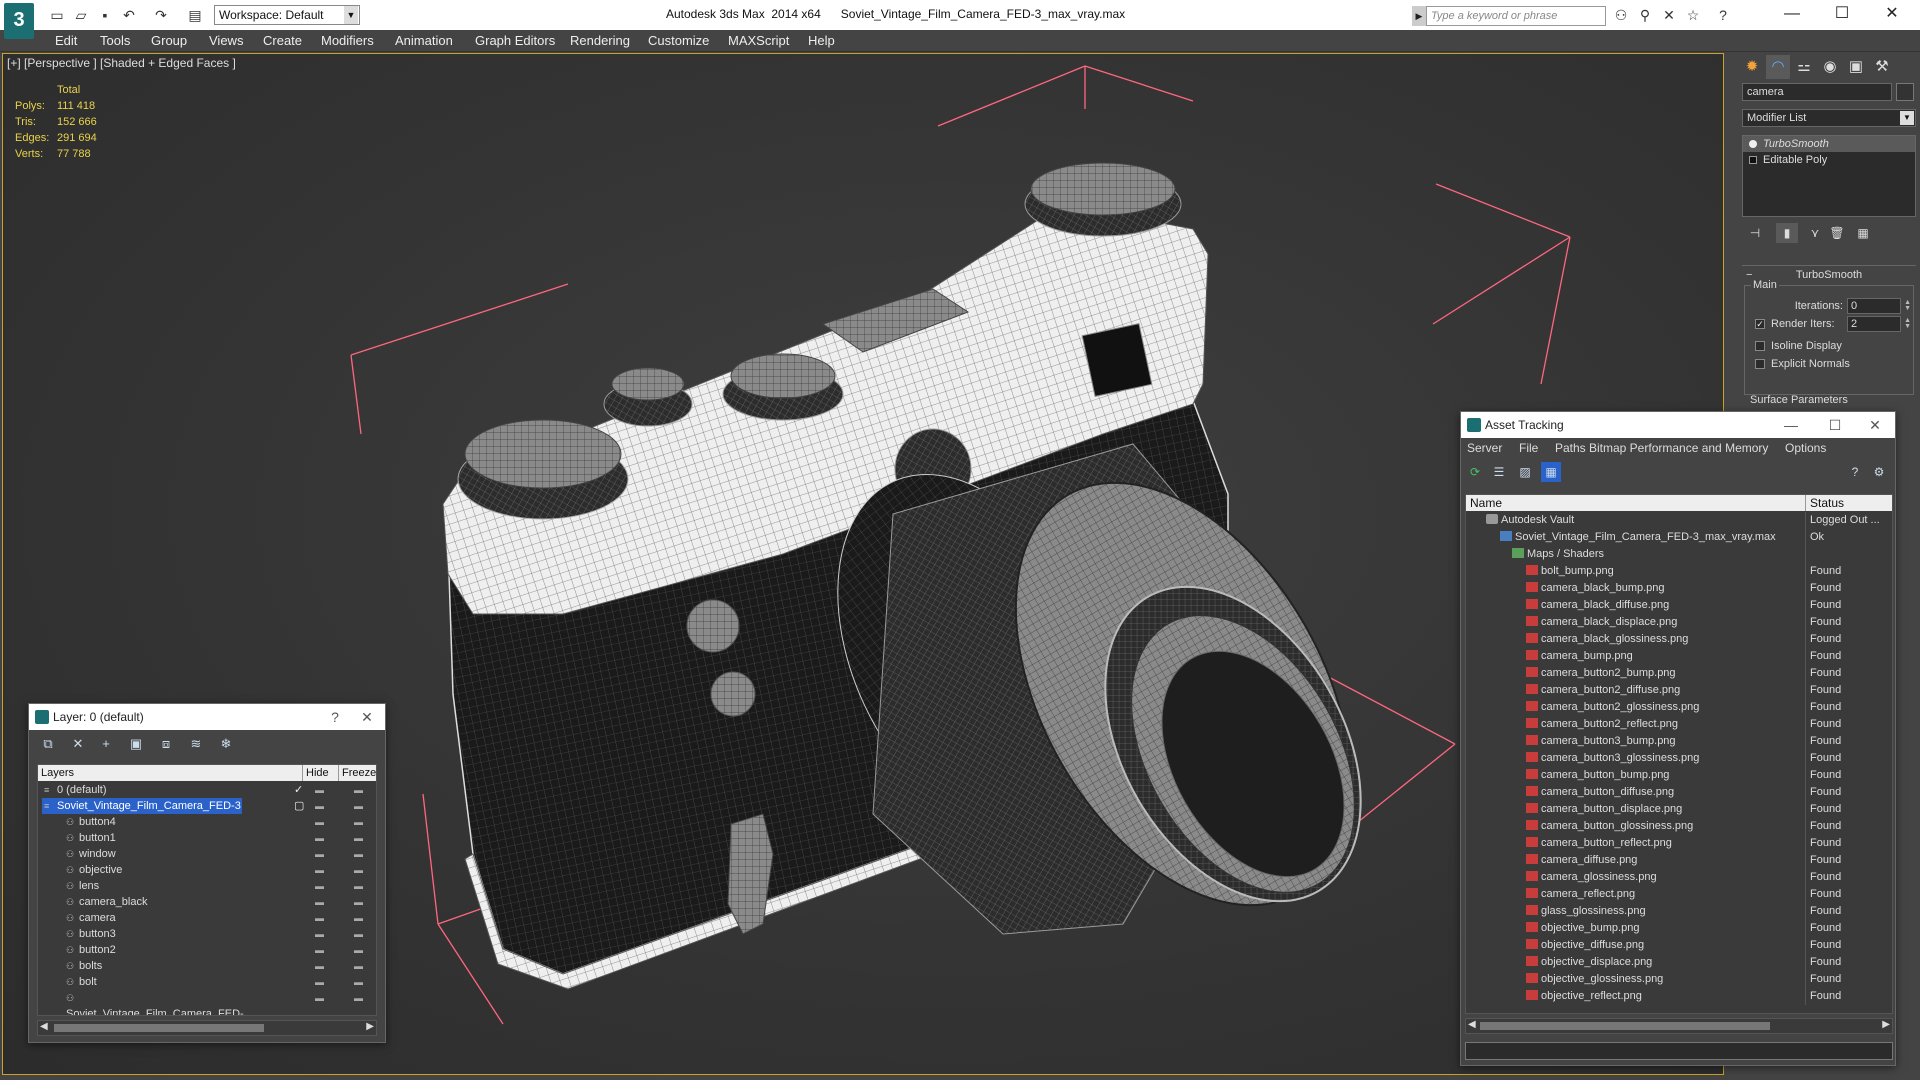  What do you see at coordinates (154, 886) in the screenshot?
I see `layer-name-cell: ⚇ lens` at bounding box center [154, 886].